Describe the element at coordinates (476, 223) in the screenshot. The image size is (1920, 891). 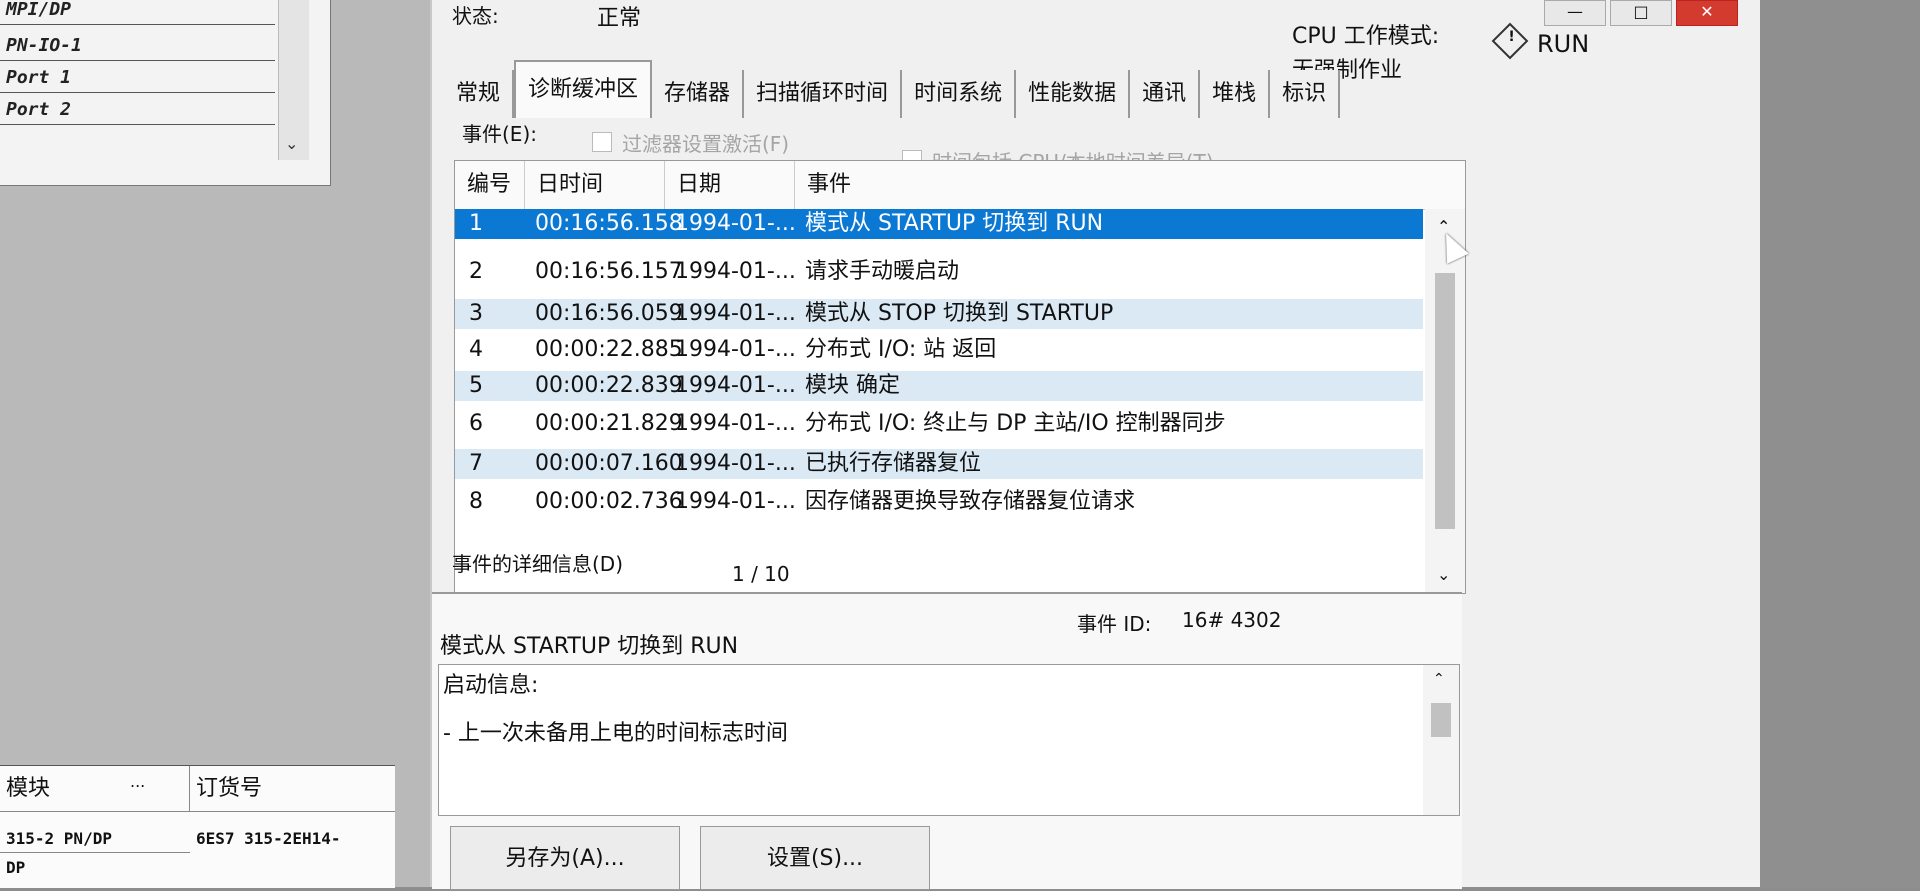
I see `event-number: 1` at that location.